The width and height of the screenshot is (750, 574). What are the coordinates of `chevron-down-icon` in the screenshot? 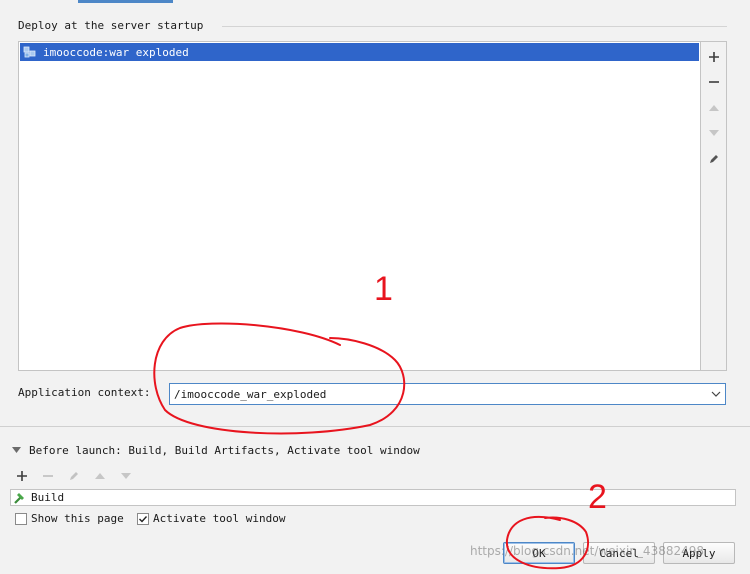 It's located at (716, 394).